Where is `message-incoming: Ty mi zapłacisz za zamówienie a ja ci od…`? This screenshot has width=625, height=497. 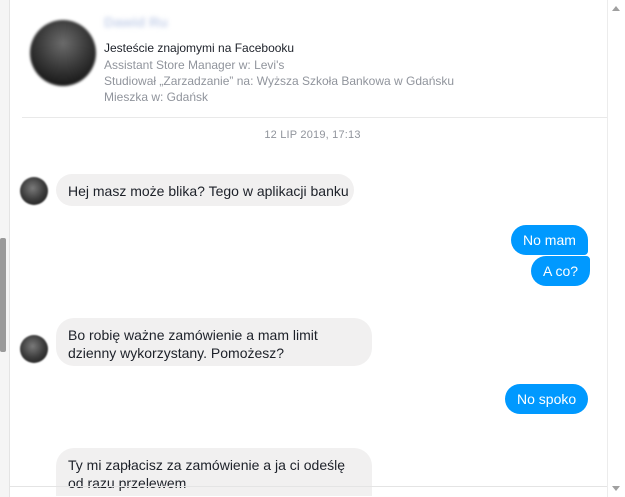
message-incoming: Ty mi zapłacisz za zamówienie a ja ci od… is located at coordinates (214, 472).